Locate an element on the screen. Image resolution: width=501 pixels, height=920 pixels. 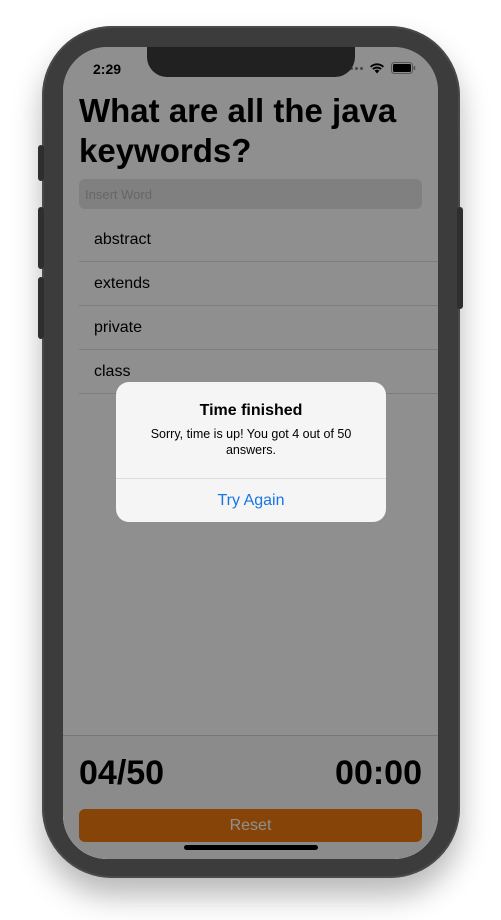
mute-switch is located at coordinates (41, 163).